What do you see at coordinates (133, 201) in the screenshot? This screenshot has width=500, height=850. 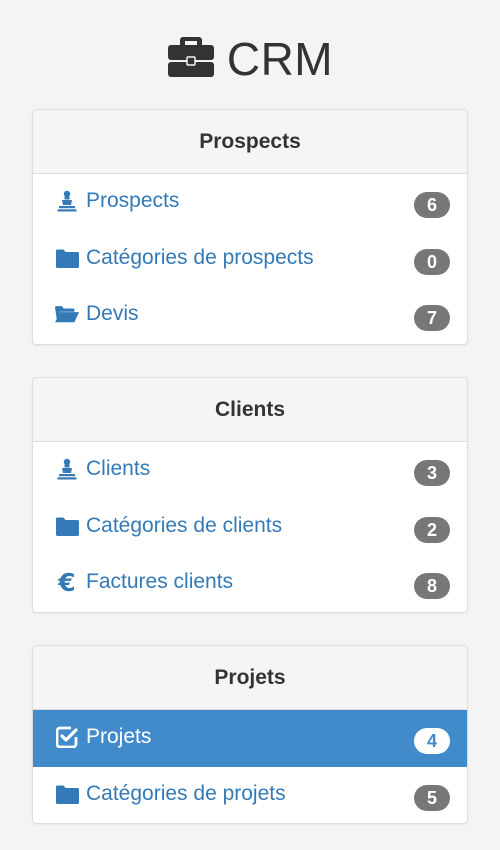 I see `menu-item-label: Prospects` at bounding box center [133, 201].